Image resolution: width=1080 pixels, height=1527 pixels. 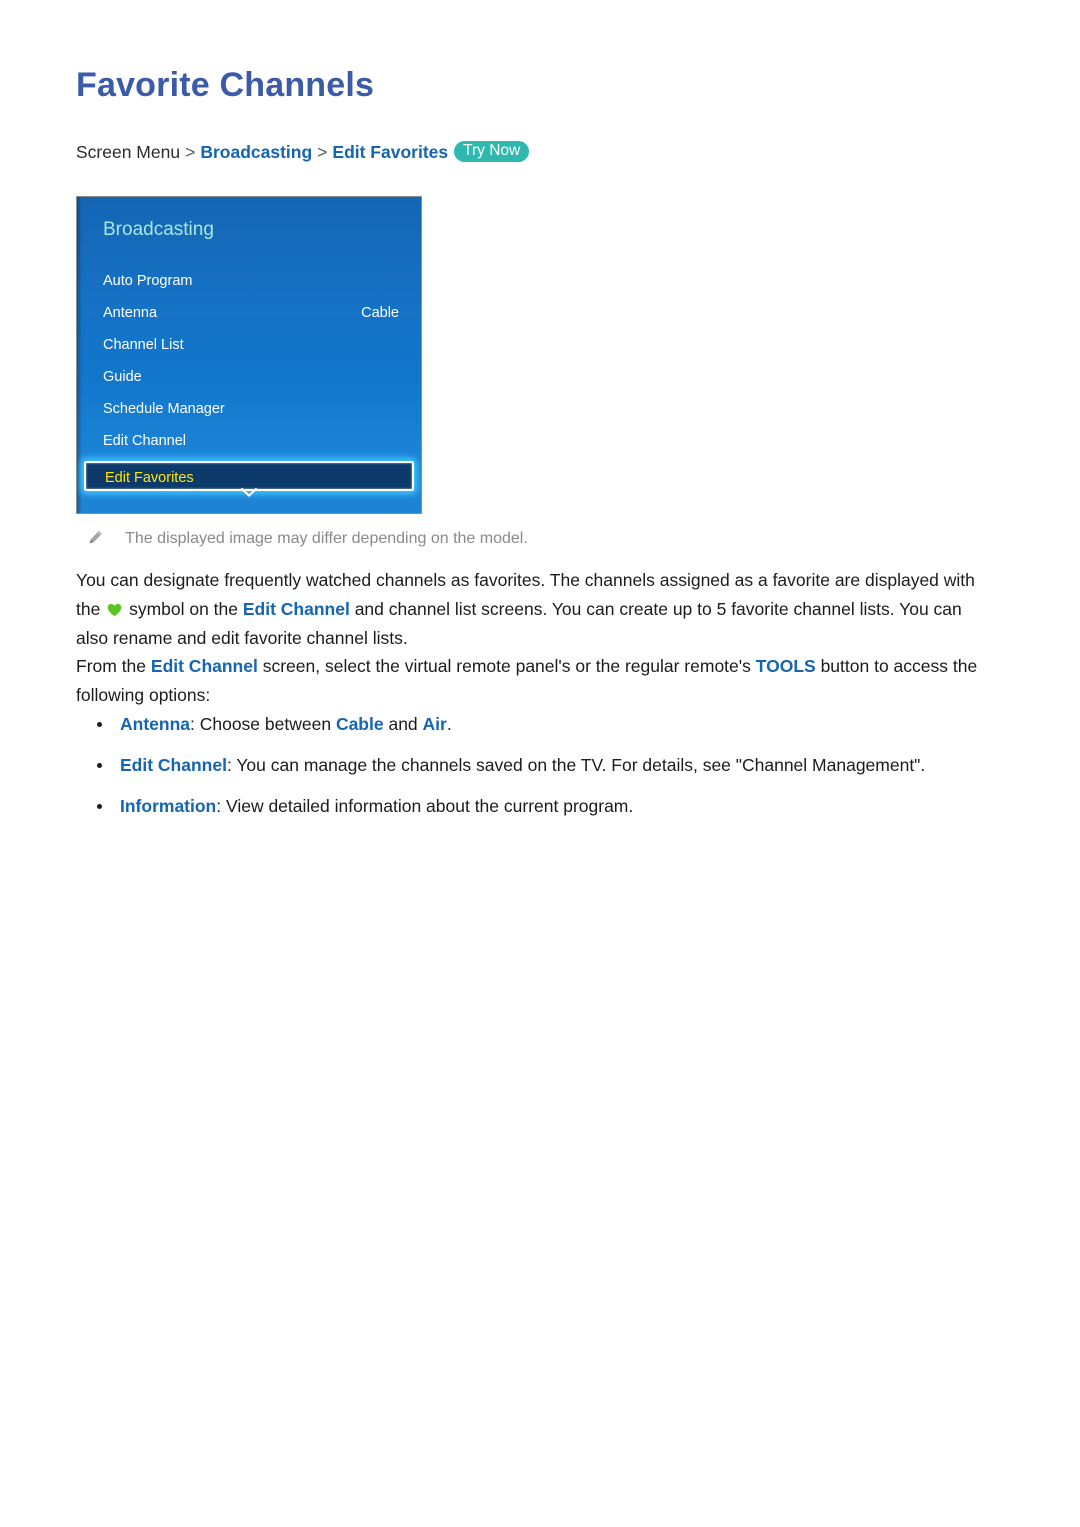 What do you see at coordinates (122, 377) in the screenshot?
I see `tv-menu-item-label: Guide` at bounding box center [122, 377].